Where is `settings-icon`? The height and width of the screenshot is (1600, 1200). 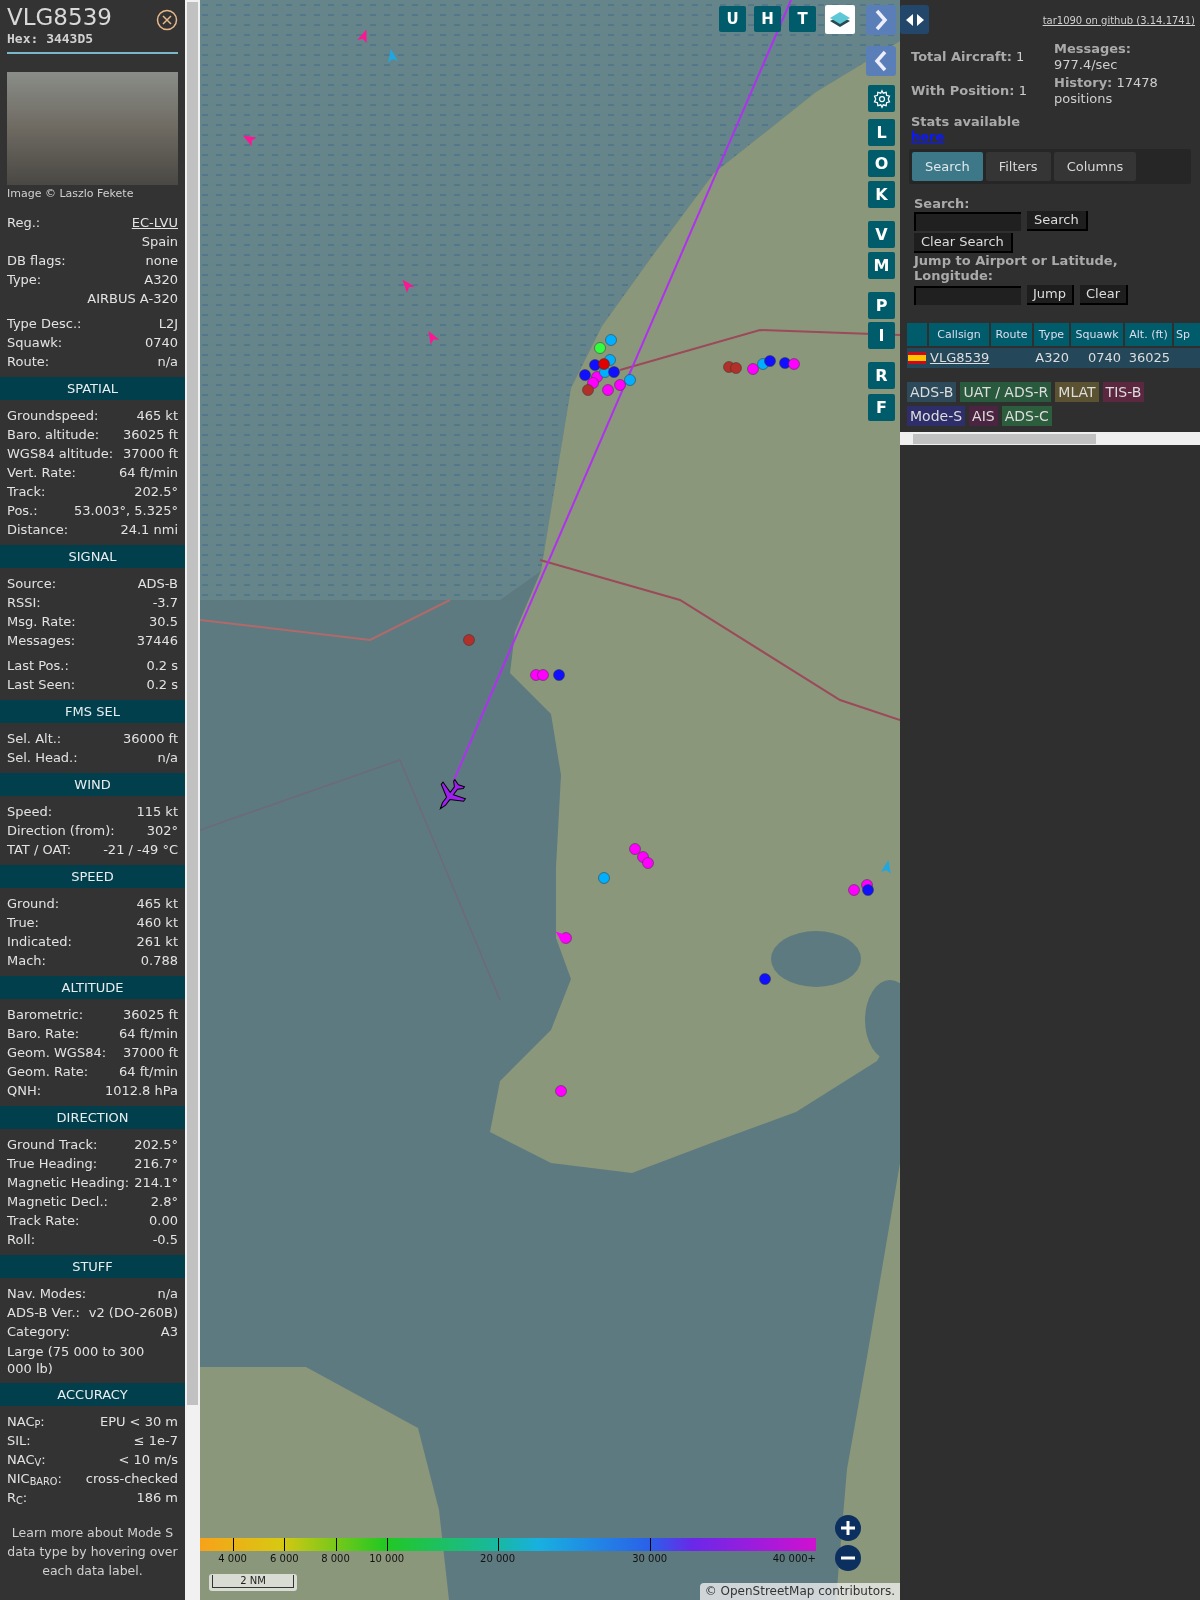 settings-icon is located at coordinates (881, 98).